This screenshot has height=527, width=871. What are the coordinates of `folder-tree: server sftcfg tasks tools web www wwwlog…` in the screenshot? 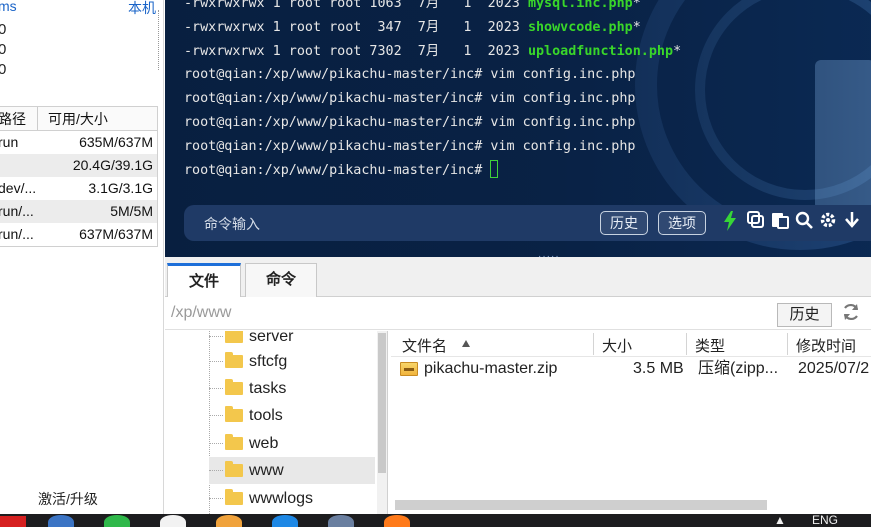 It's located at (276, 422).